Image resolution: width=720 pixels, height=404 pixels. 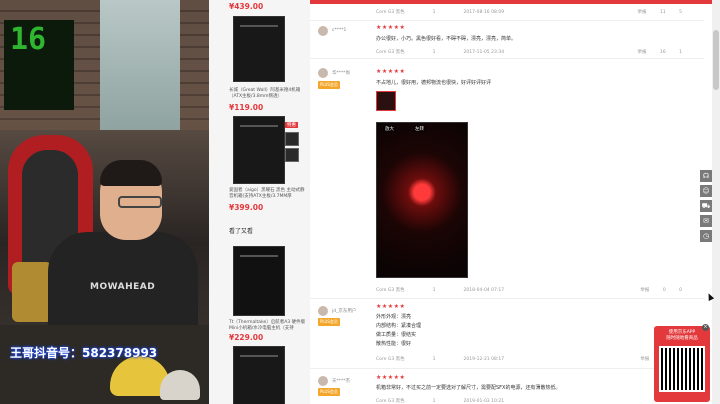 What do you see at coordinates (663, 52) in the screenshot?
I see `like-count: 16` at bounding box center [663, 52].